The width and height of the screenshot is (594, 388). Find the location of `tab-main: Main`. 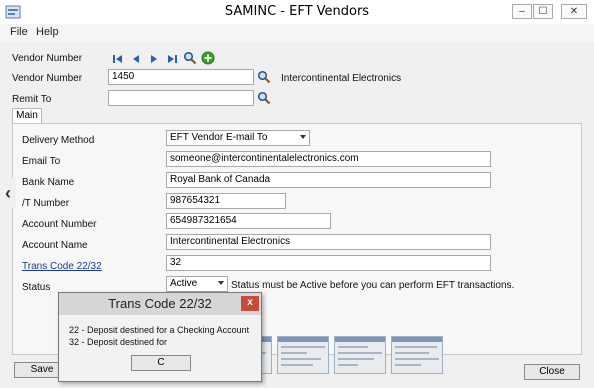

tab-main: Main is located at coordinates (27, 116).